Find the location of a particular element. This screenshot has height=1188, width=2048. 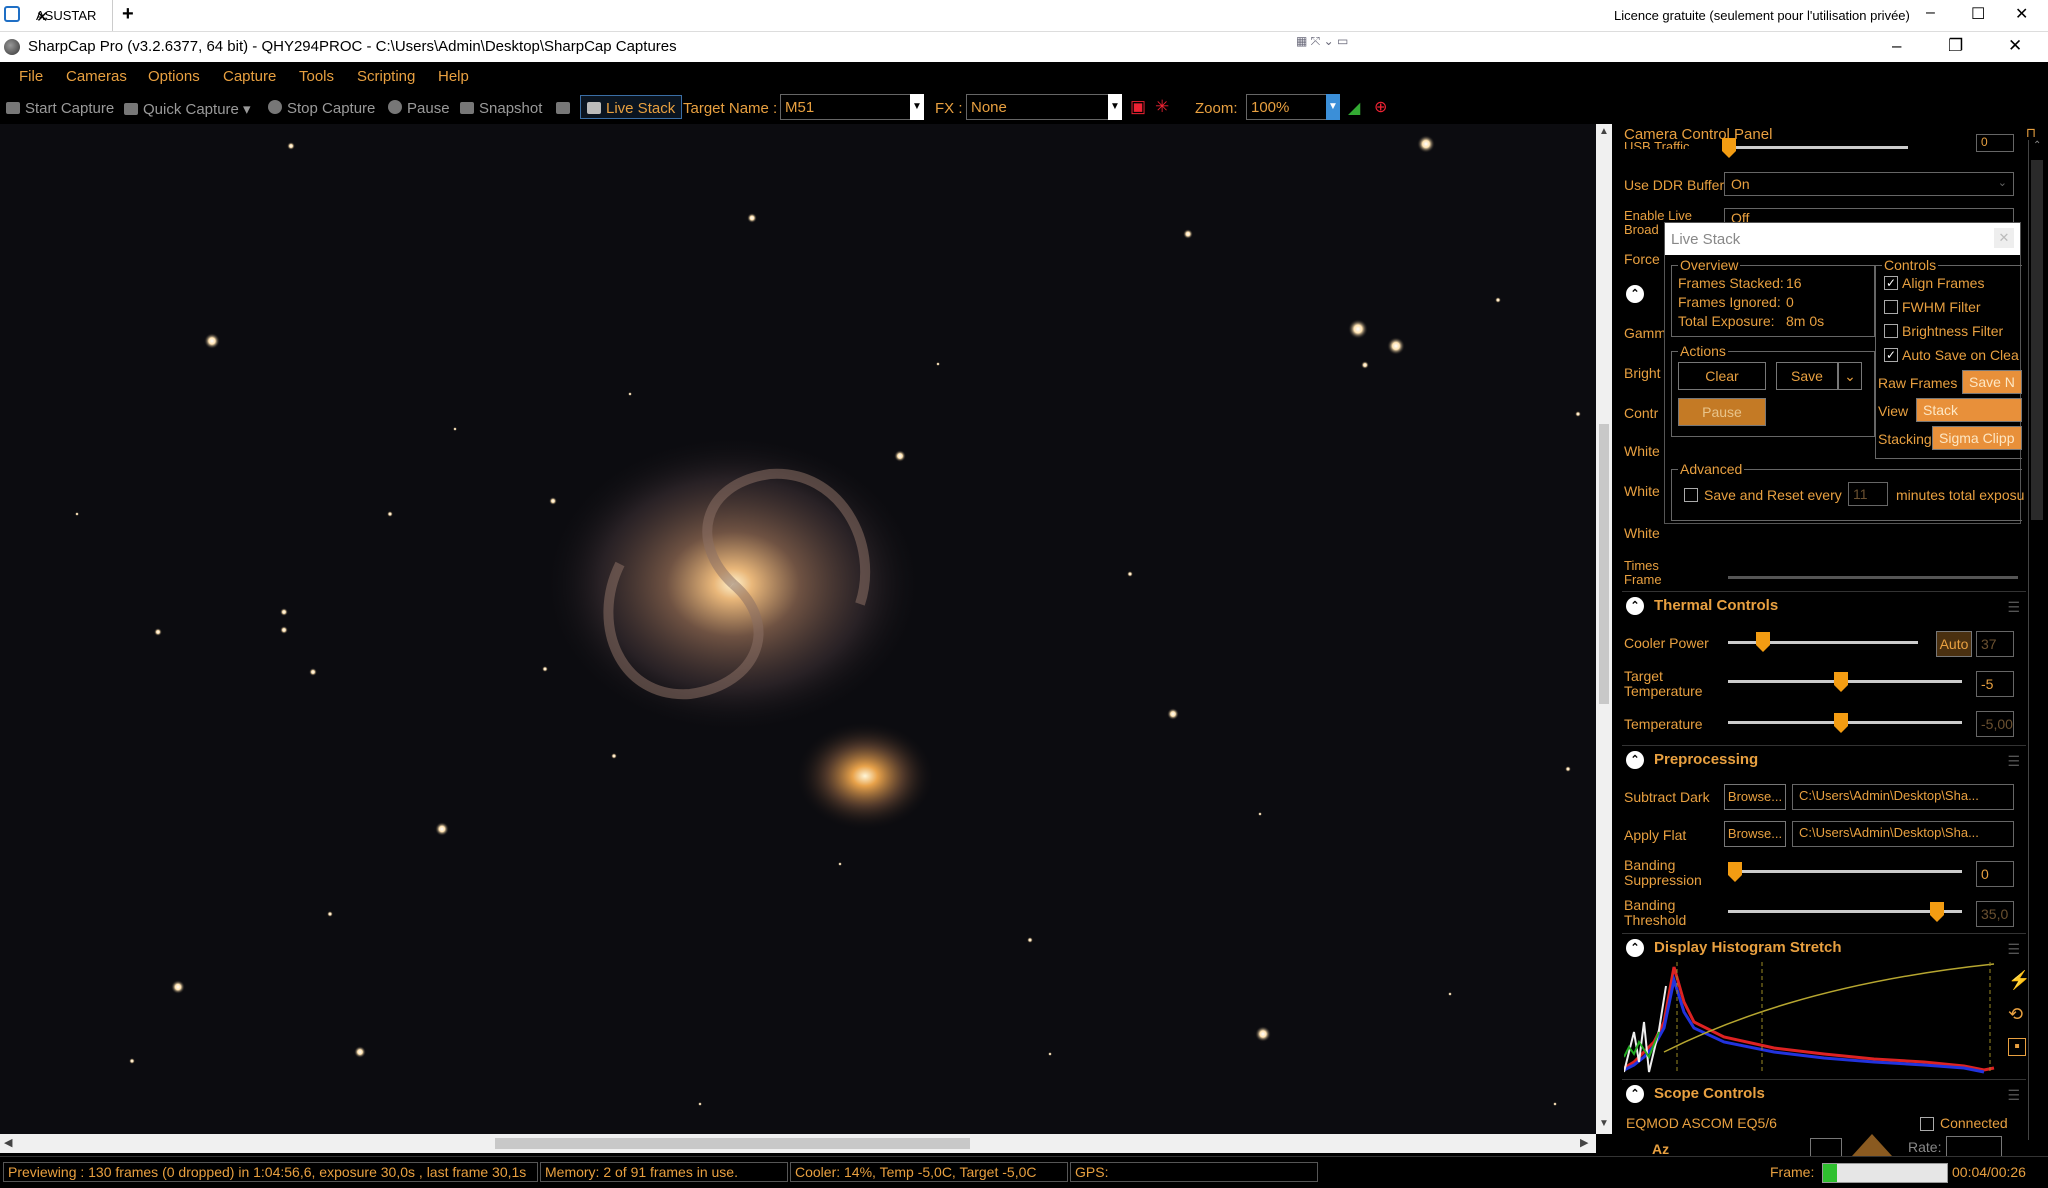

scroll-down-icon: ▼ is located at coordinates (1604, 1123).